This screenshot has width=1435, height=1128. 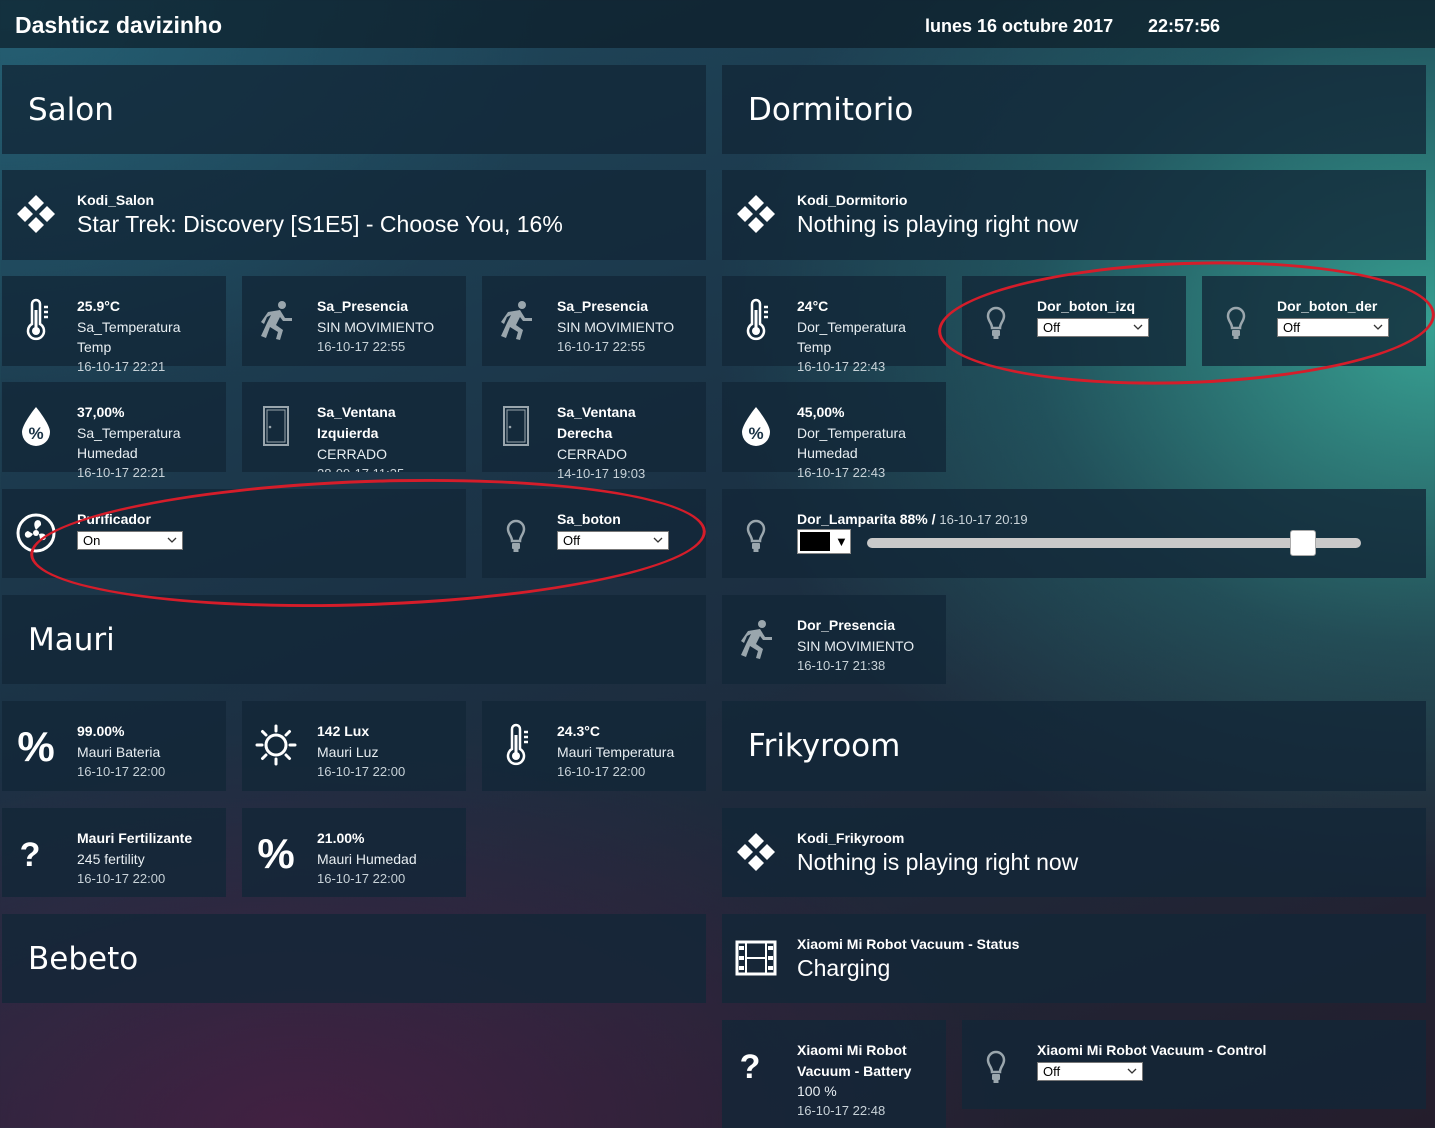 What do you see at coordinates (824, 746) in the screenshot?
I see `section-title: Frikyroom` at bounding box center [824, 746].